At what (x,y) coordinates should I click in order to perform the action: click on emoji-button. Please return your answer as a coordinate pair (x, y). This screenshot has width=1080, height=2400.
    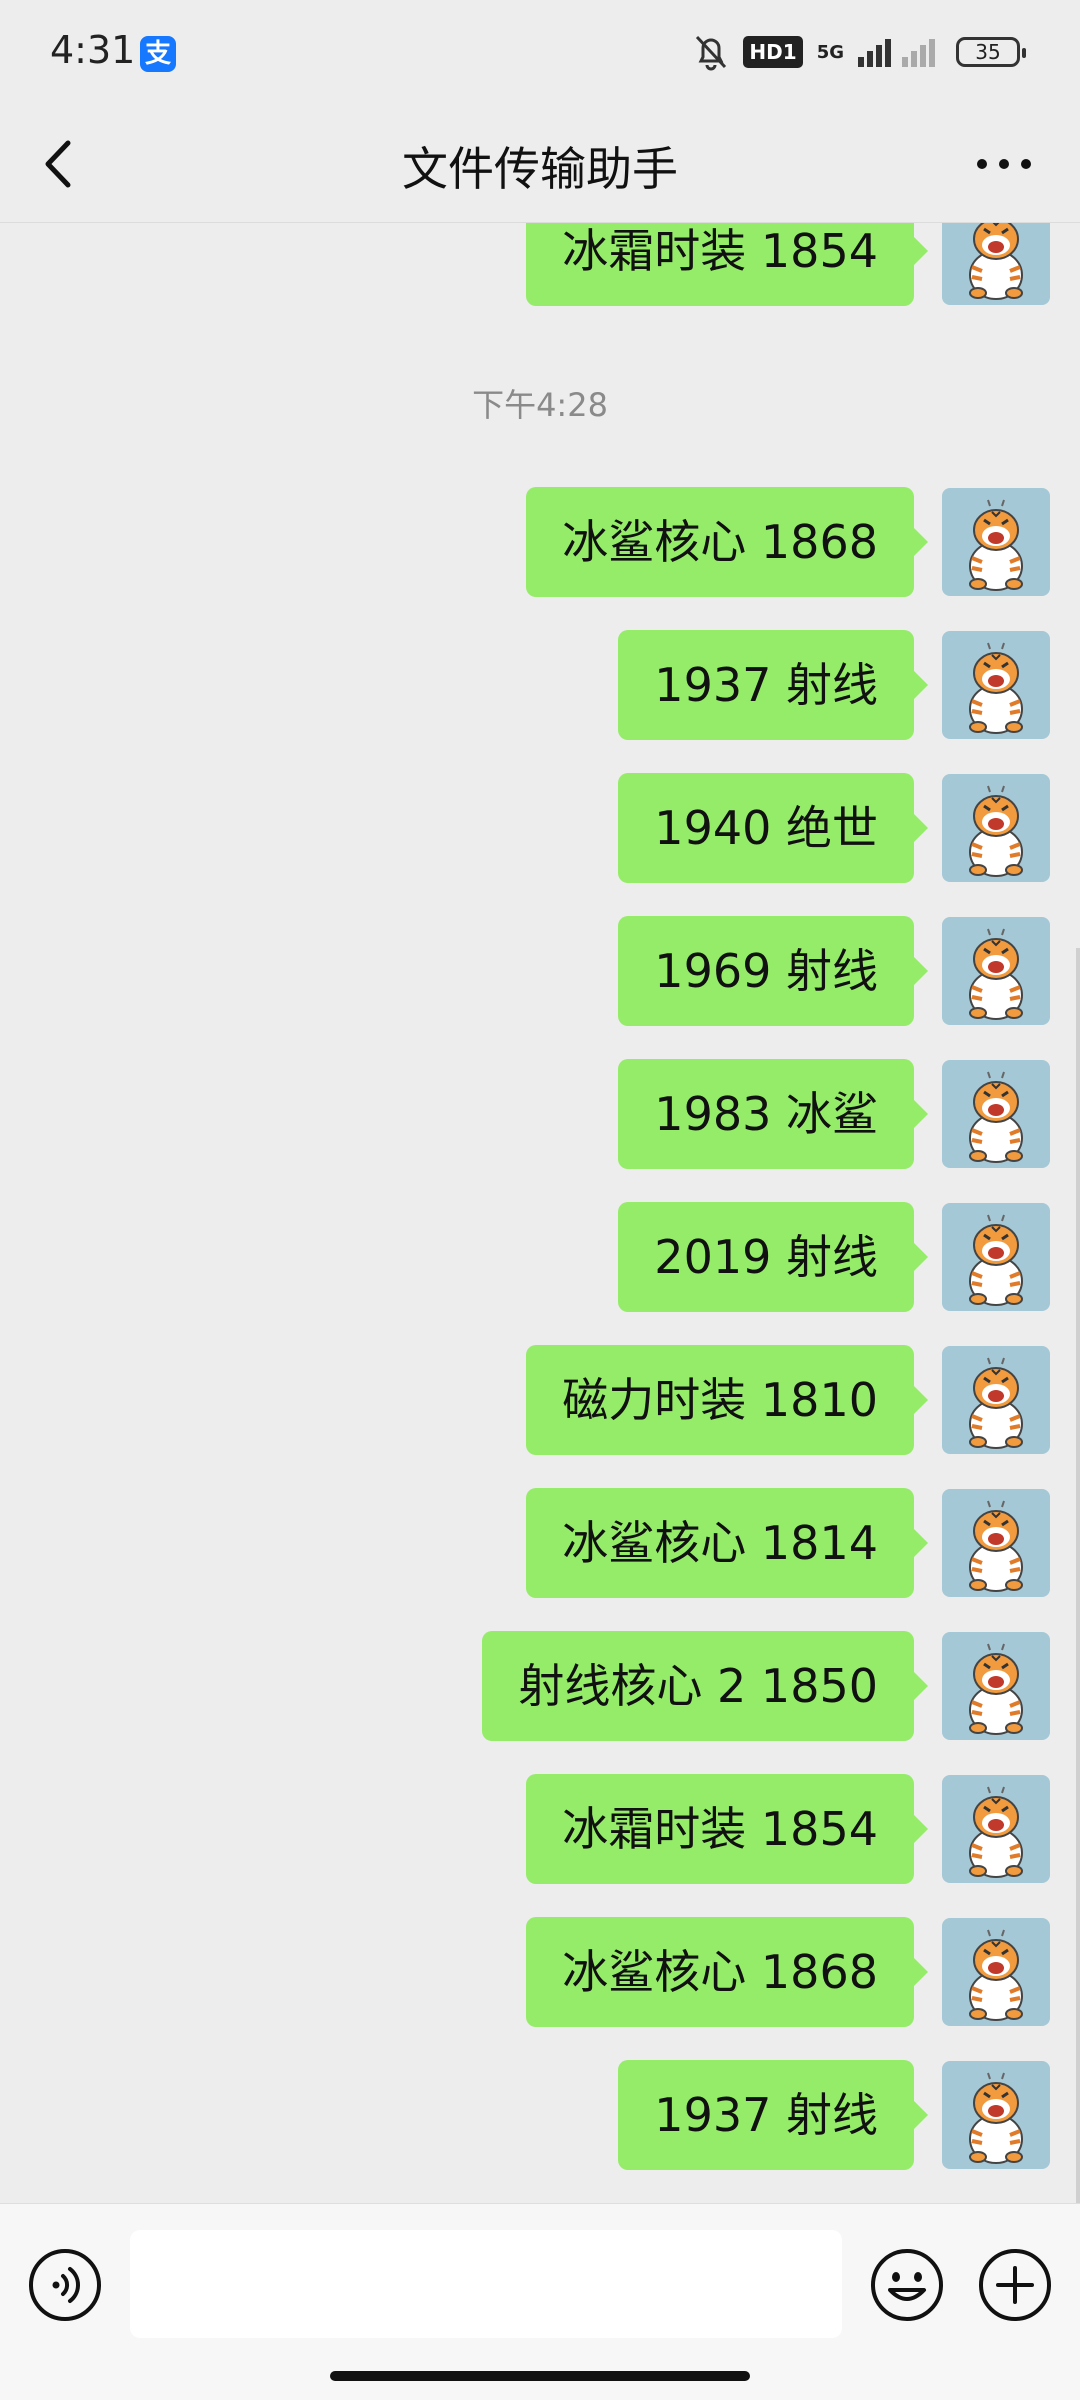
    Looking at the image, I should click on (907, 2285).